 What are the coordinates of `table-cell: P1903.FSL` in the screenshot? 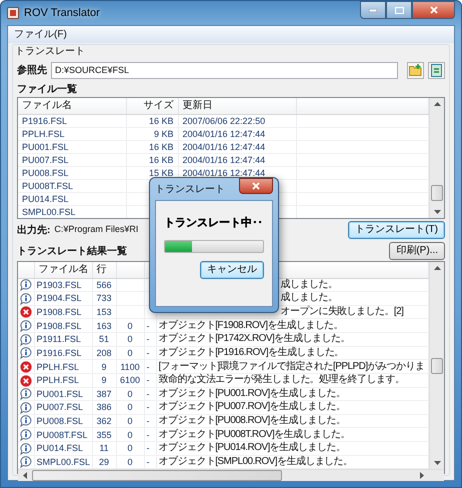 It's located at (63, 285).